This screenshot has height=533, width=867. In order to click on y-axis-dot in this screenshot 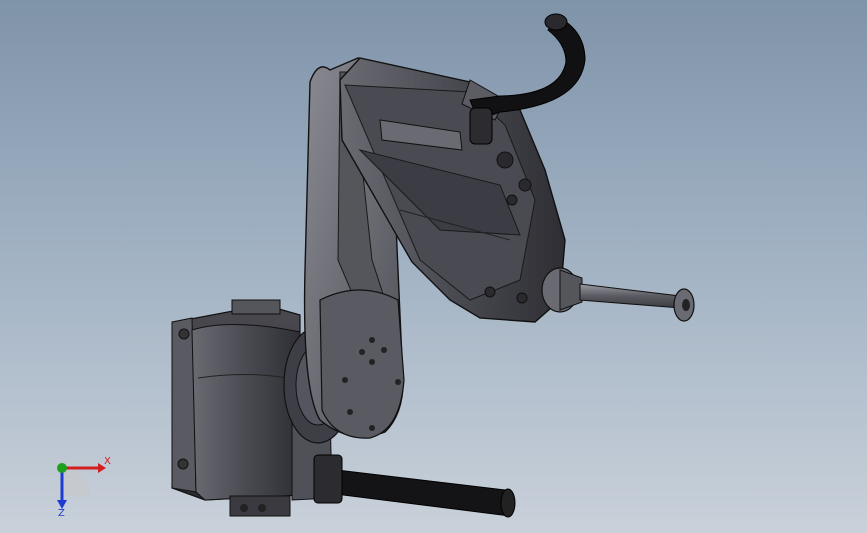, I will do `click(62, 468)`.